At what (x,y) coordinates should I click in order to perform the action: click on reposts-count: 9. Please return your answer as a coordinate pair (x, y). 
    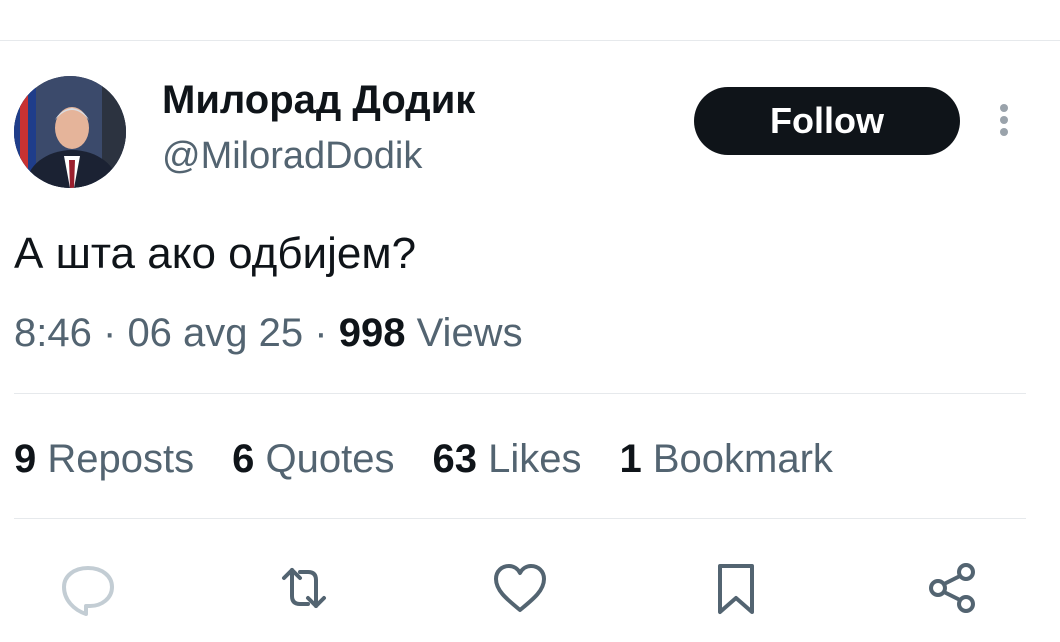
    Looking at the image, I should click on (25, 459).